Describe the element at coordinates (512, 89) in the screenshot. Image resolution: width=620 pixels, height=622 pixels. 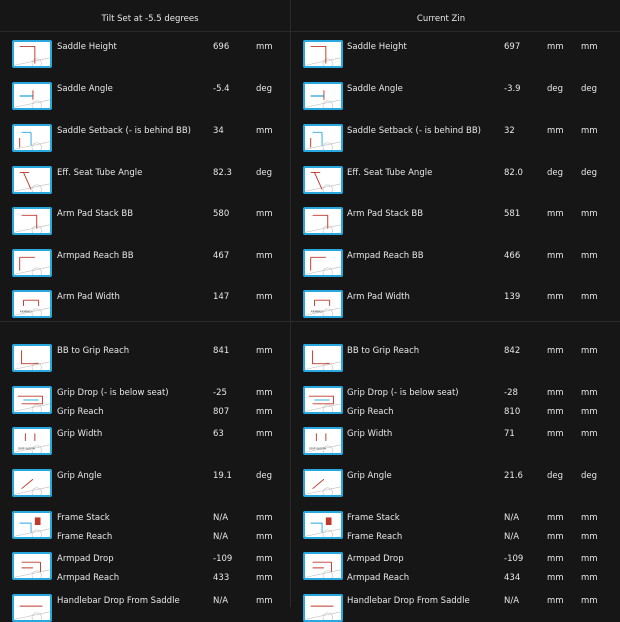
I see `row-value: -3.9` at that location.